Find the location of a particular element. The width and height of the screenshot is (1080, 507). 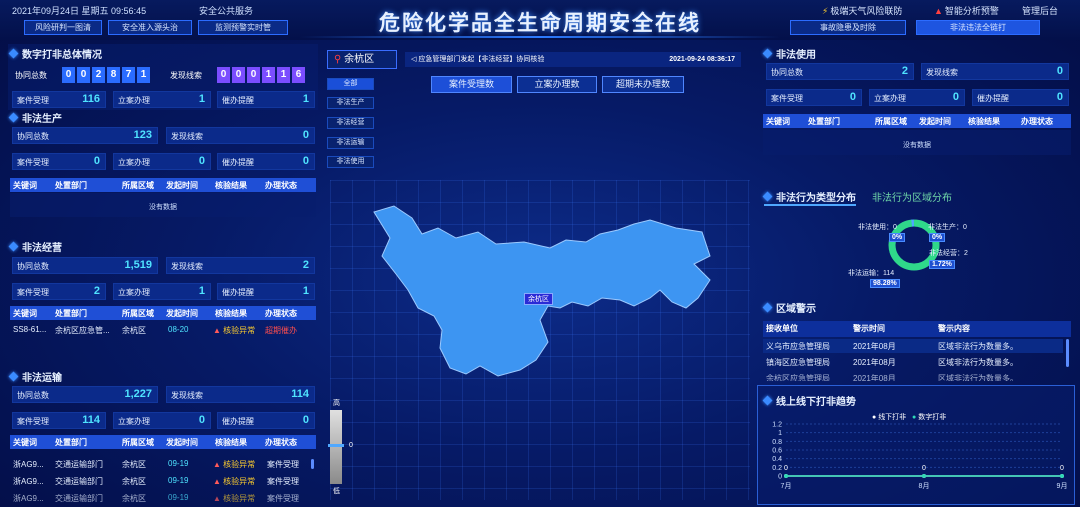

table-row: 余杭区应急管理局 2021年08月 区域非法行为数量多。 is located at coordinates (913, 376).